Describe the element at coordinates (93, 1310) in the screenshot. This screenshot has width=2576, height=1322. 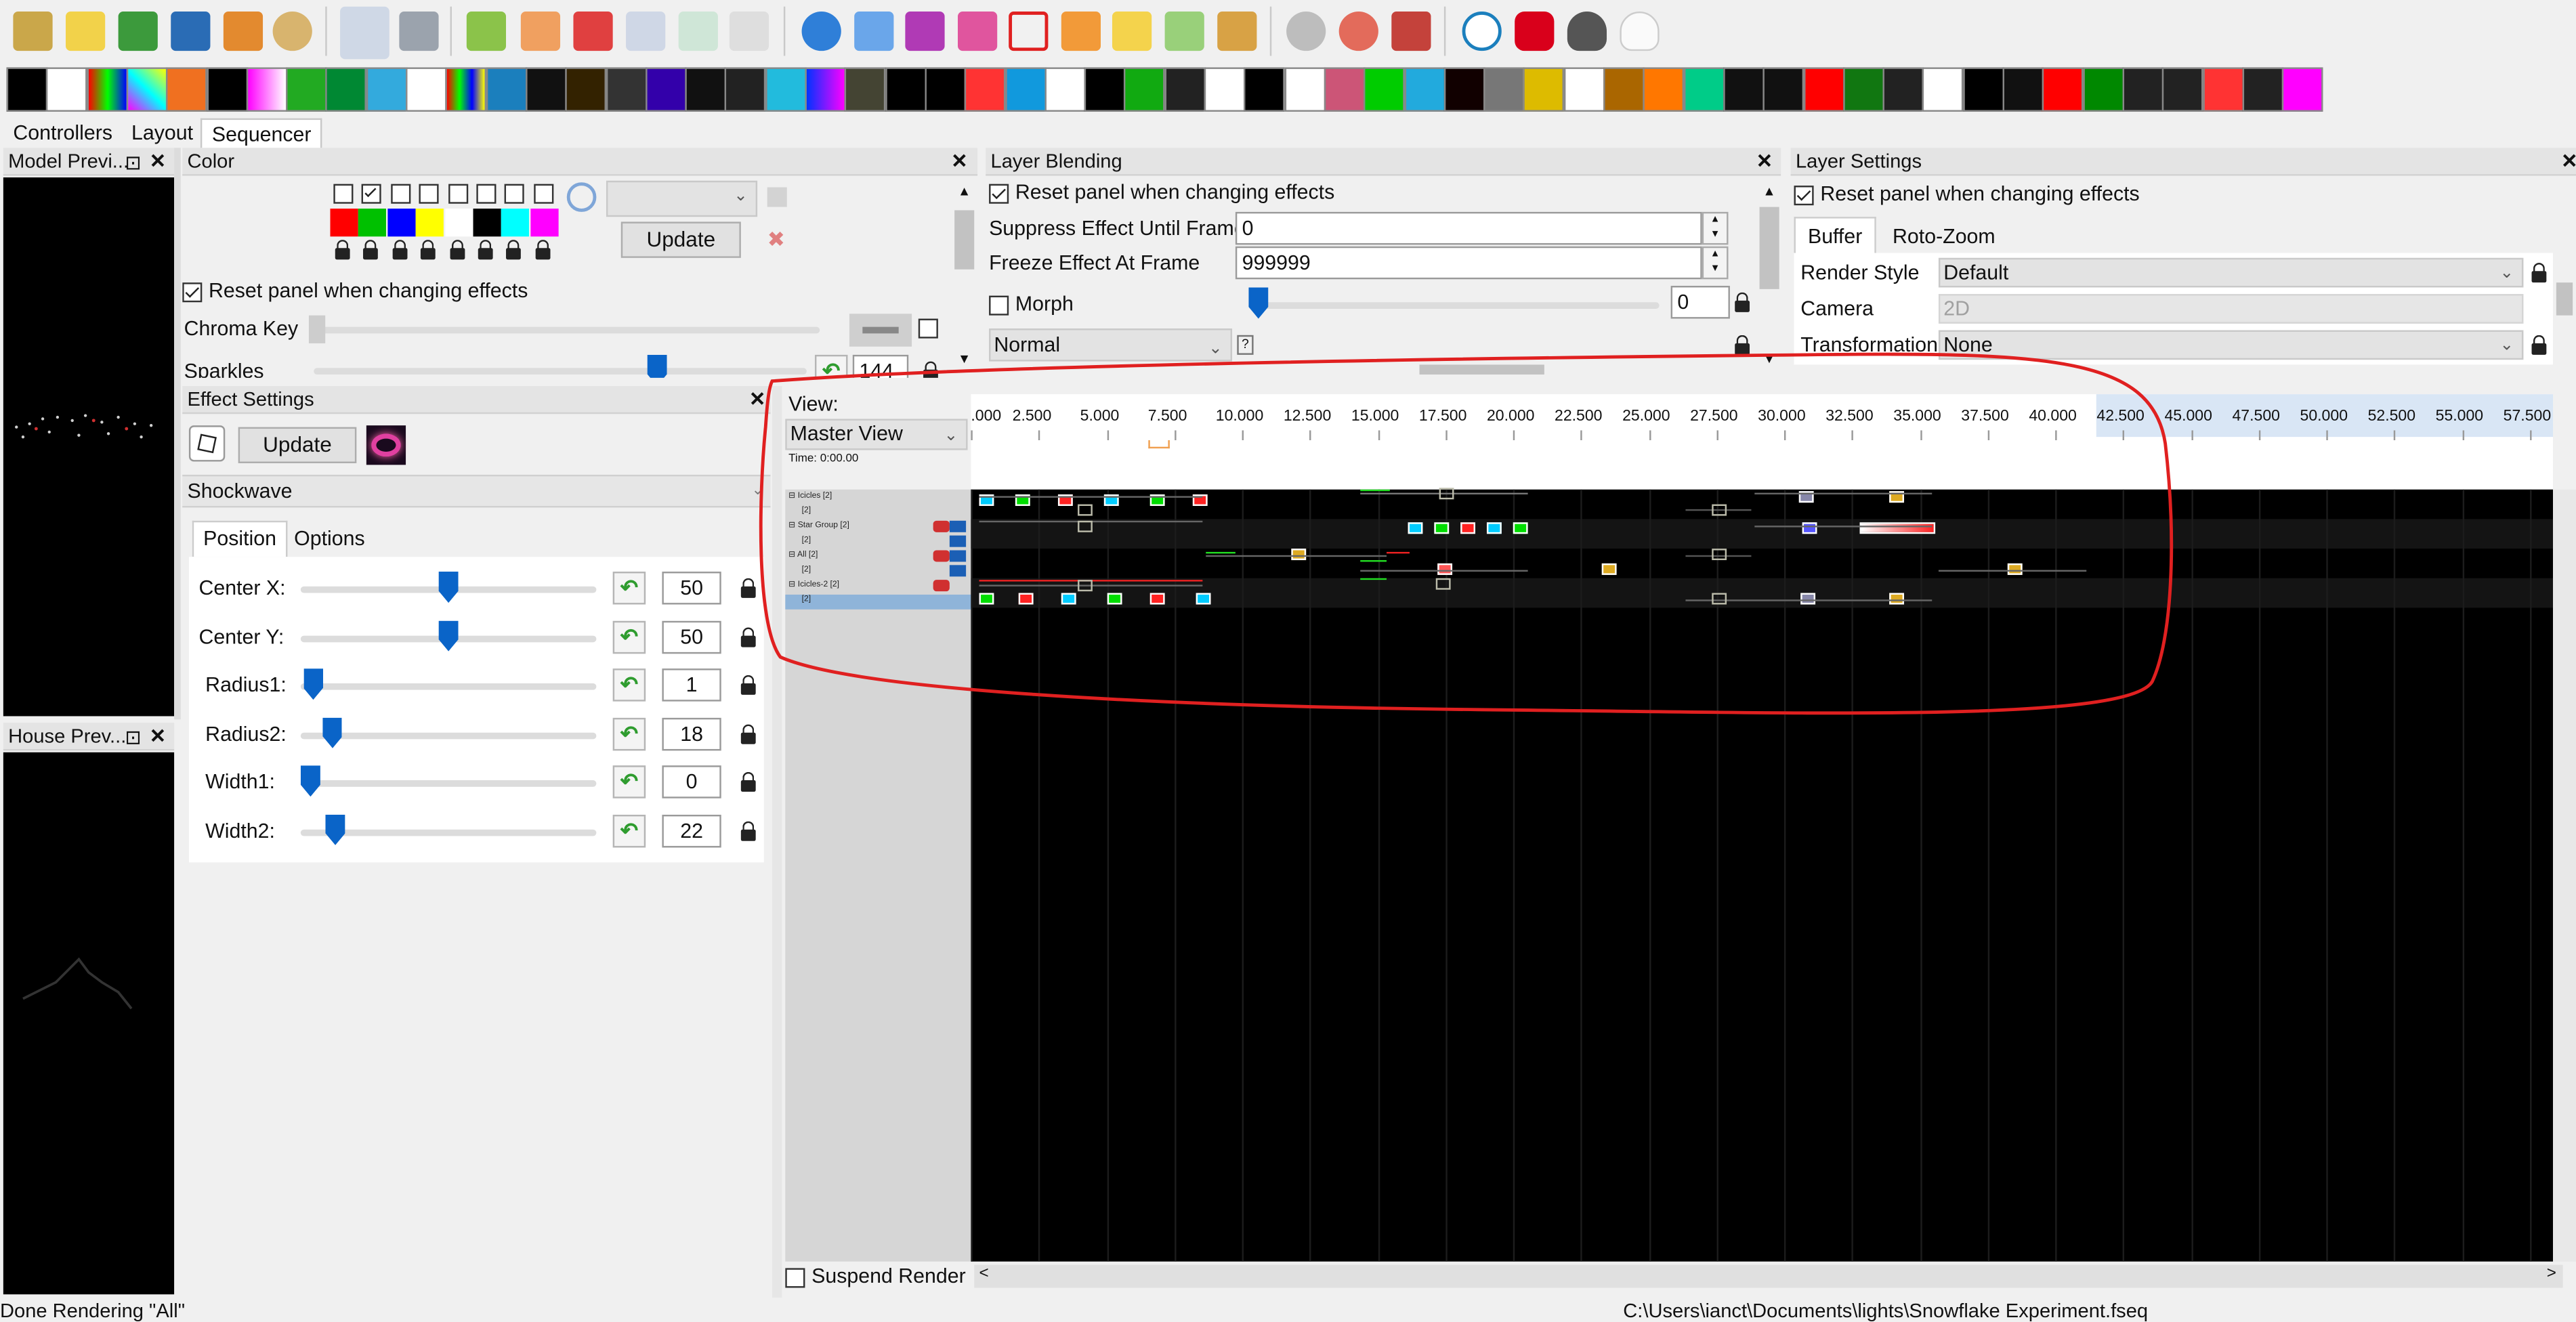
I see `status-left: Done Rendering "All"` at that location.